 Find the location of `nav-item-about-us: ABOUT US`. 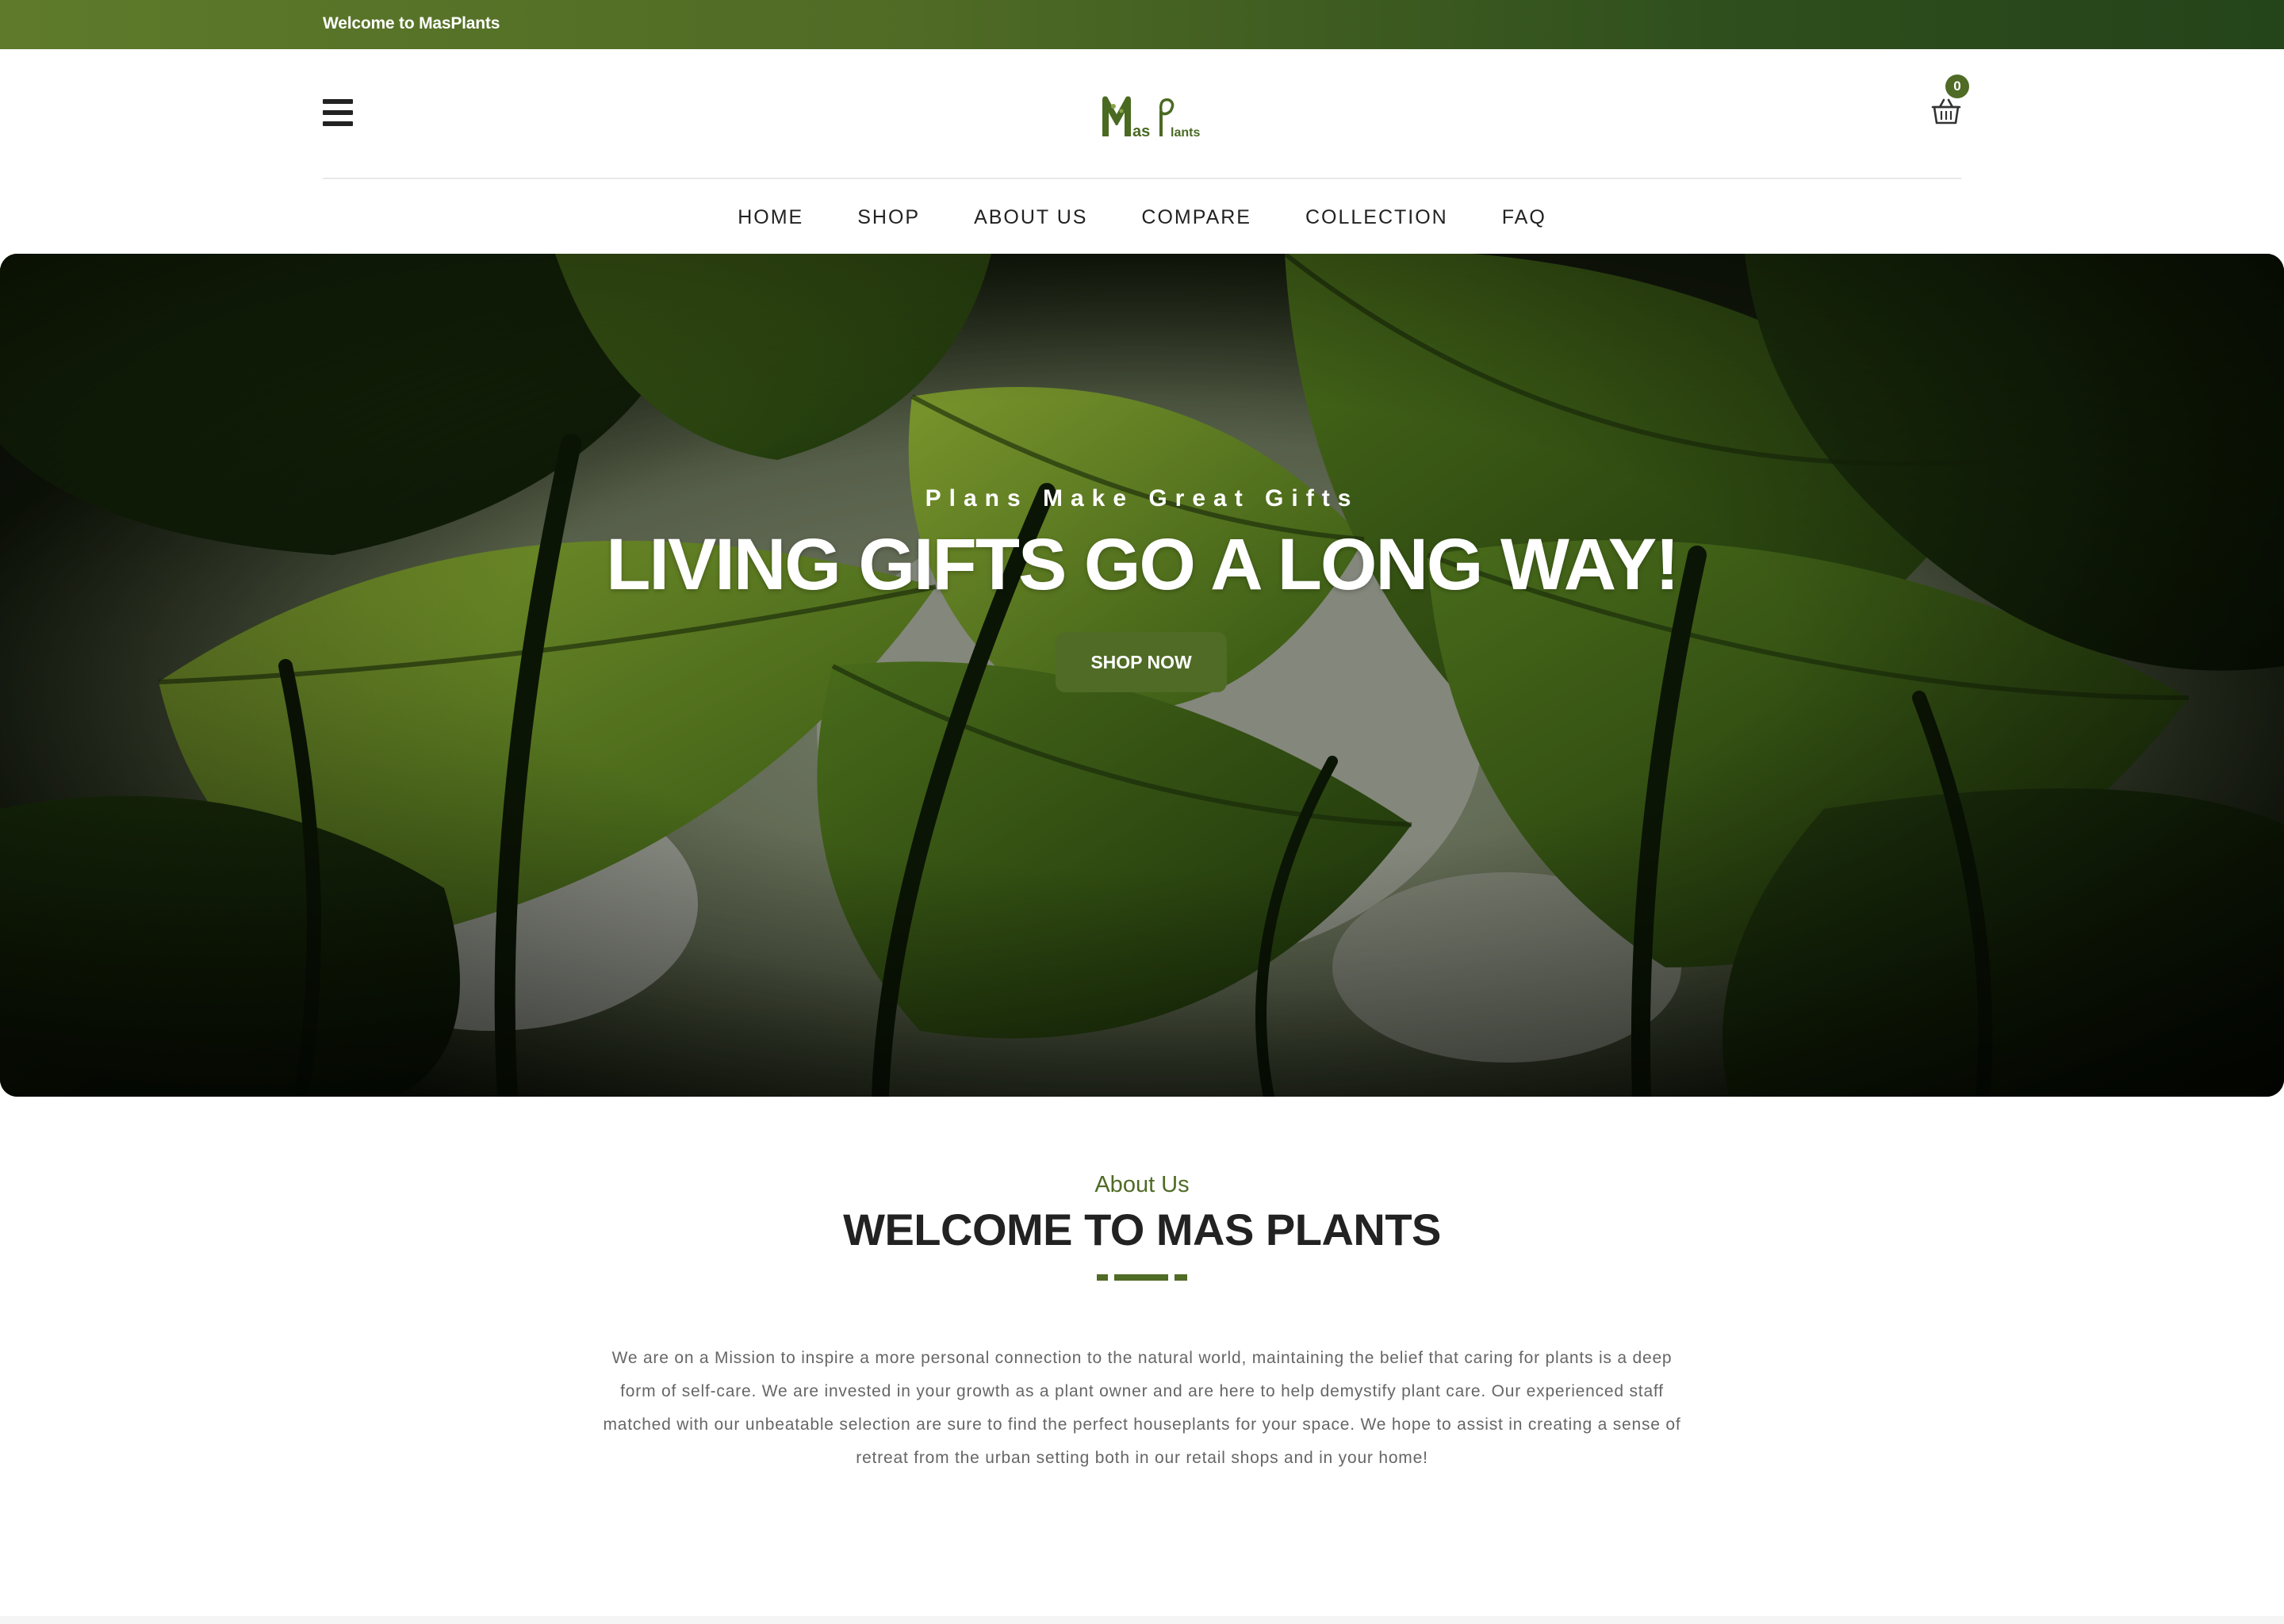

nav-item-about-us: ABOUT US is located at coordinates (1030, 217).